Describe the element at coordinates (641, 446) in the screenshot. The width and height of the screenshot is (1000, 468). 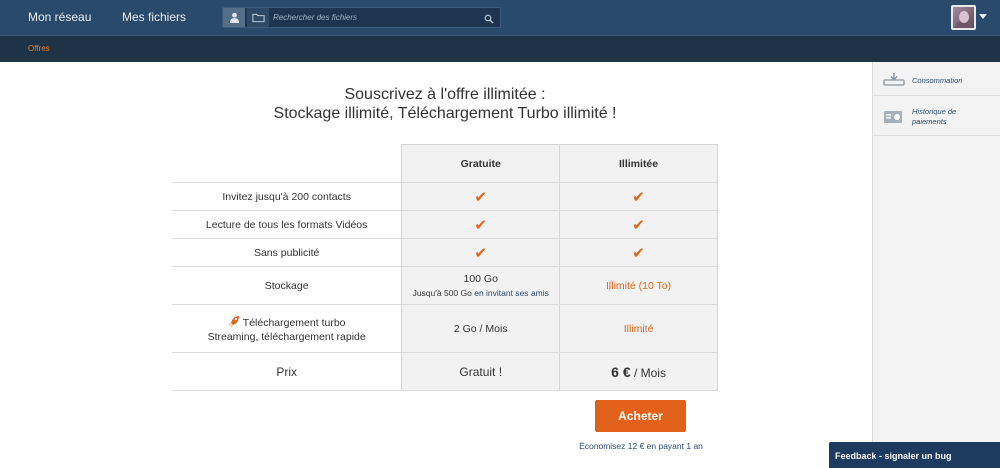
I see `save-yearly-link: Économisez 12 € en payant 1 an` at that location.